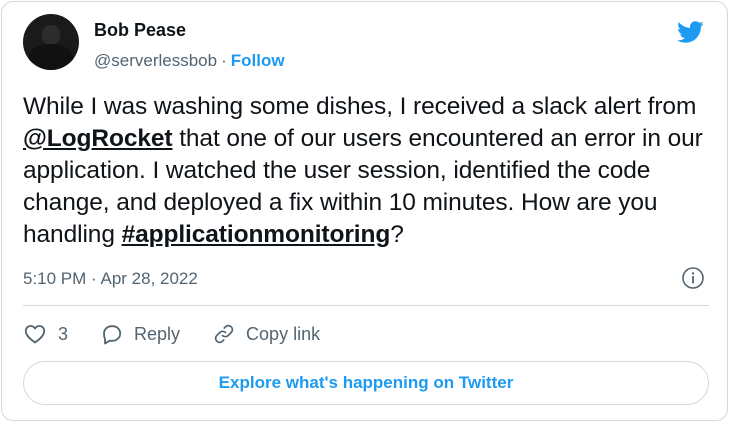 Image resolution: width=730 pixels, height=424 pixels. I want to click on author-name: Bob Pease, so click(140, 30).